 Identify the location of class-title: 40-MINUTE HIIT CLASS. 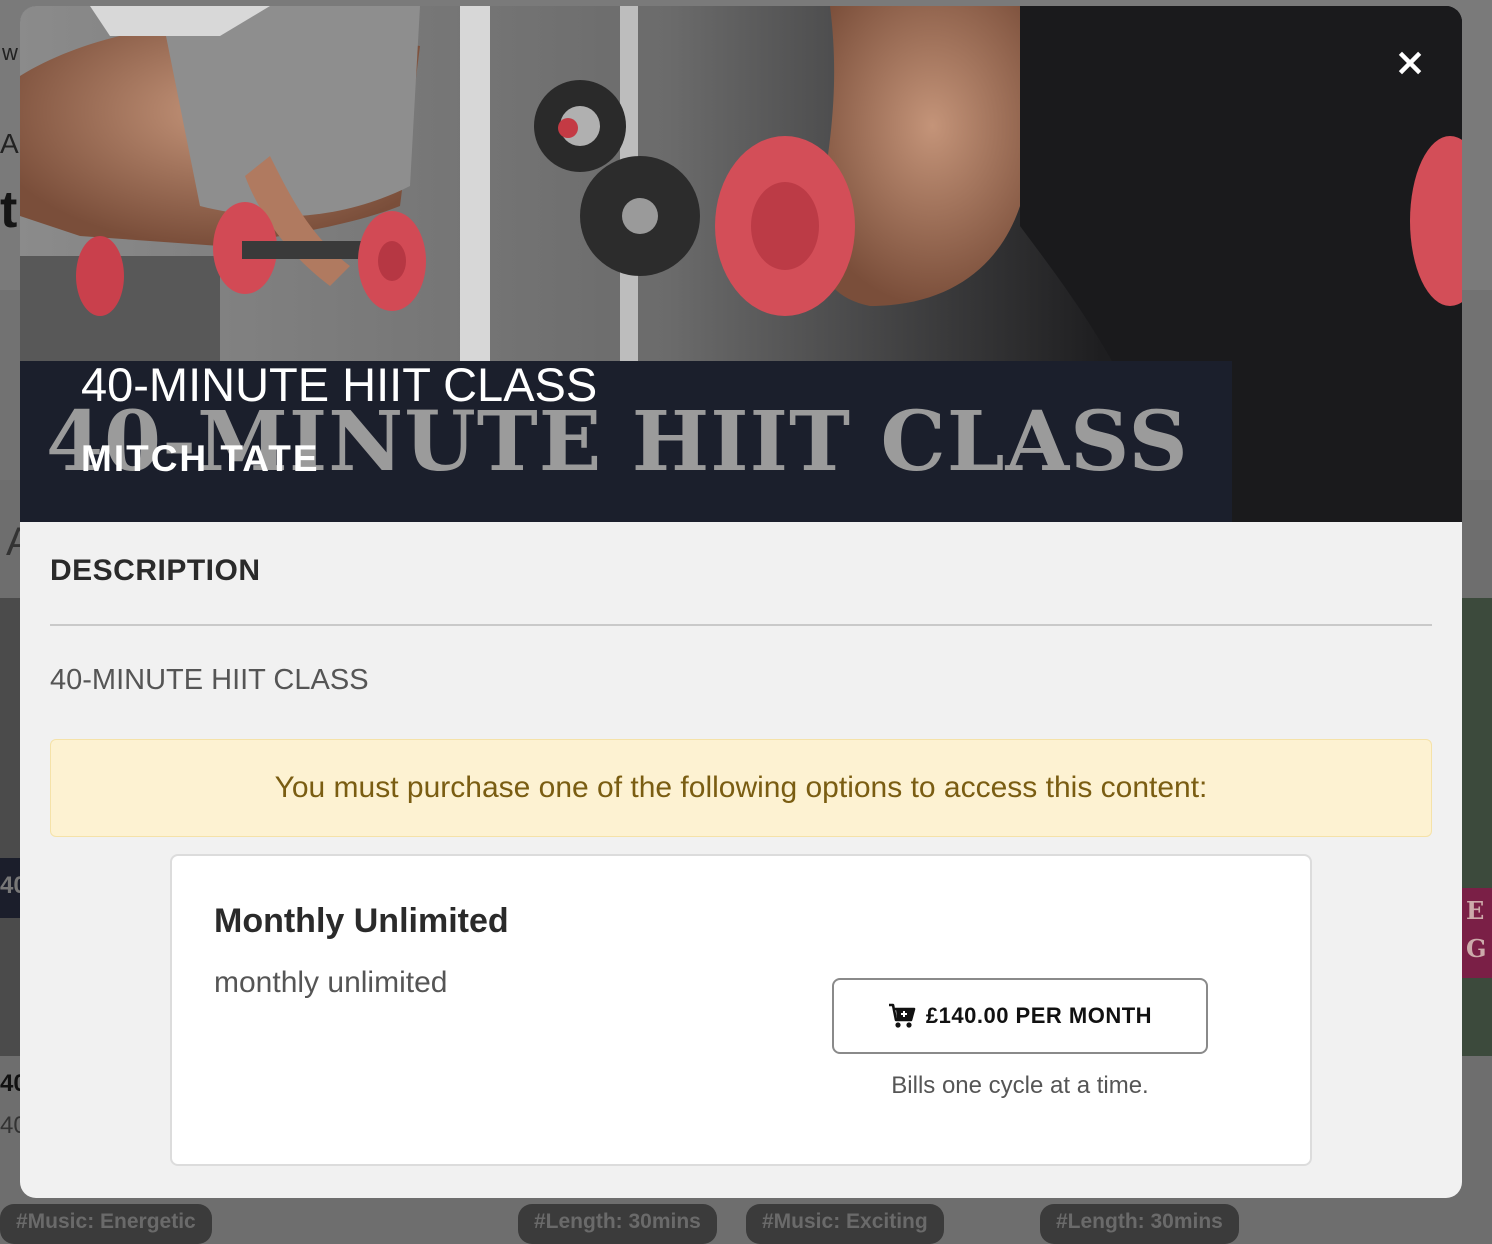
(339, 384).